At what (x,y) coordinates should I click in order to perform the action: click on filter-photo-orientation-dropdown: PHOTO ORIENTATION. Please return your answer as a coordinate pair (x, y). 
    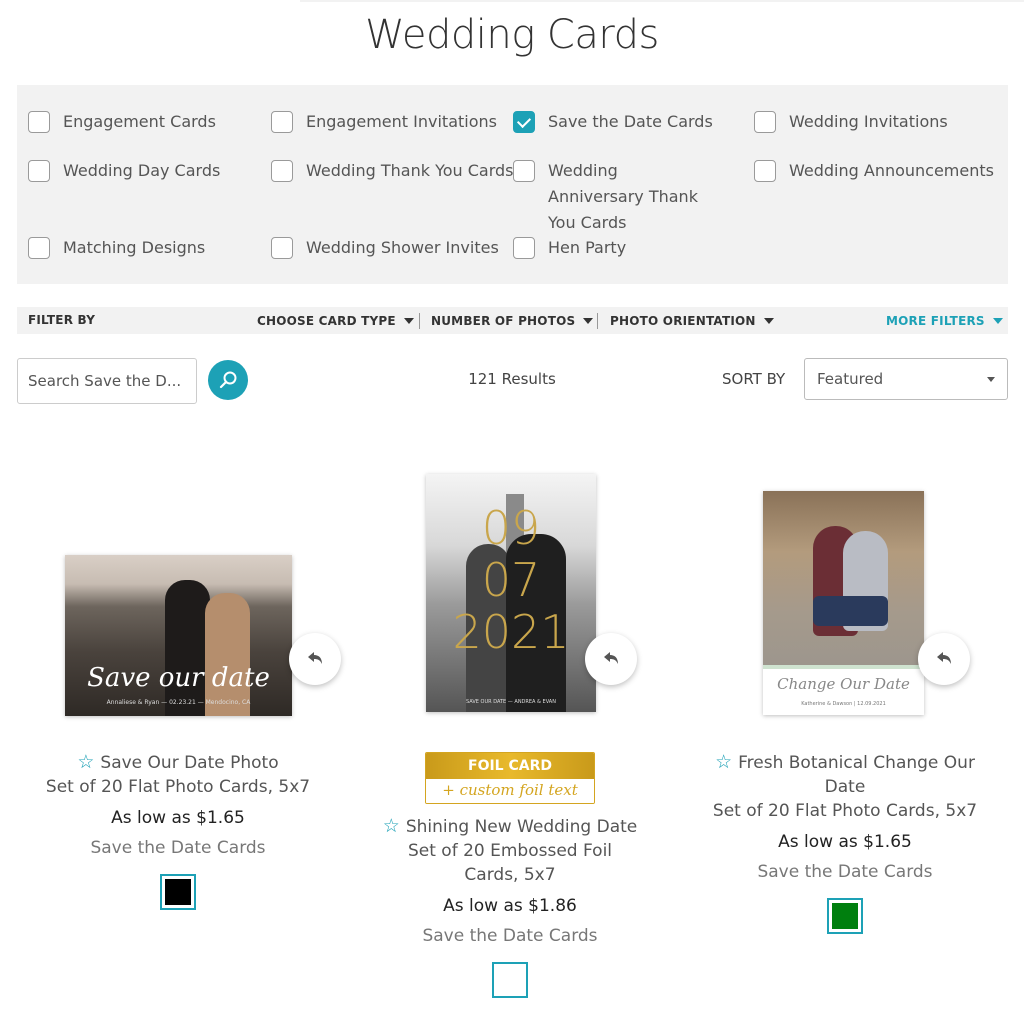
    Looking at the image, I should click on (692, 321).